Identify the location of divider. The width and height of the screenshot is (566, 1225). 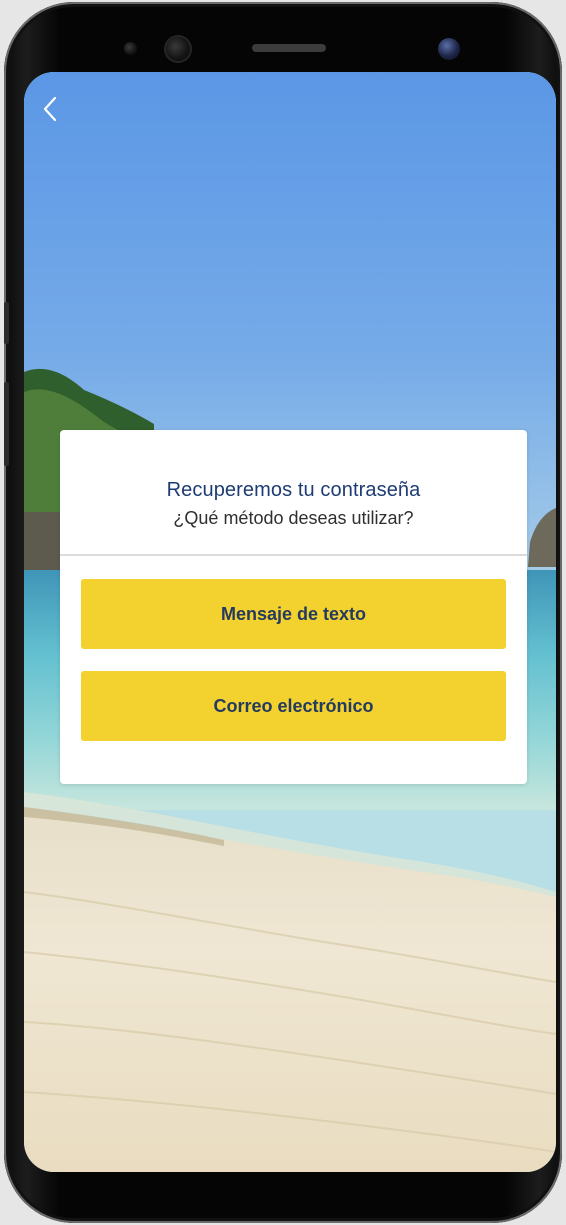
(293, 555).